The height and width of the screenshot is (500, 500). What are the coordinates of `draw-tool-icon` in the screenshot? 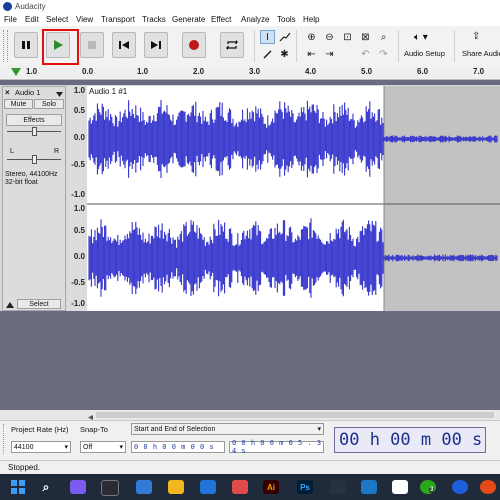 It's located at (267, 54).